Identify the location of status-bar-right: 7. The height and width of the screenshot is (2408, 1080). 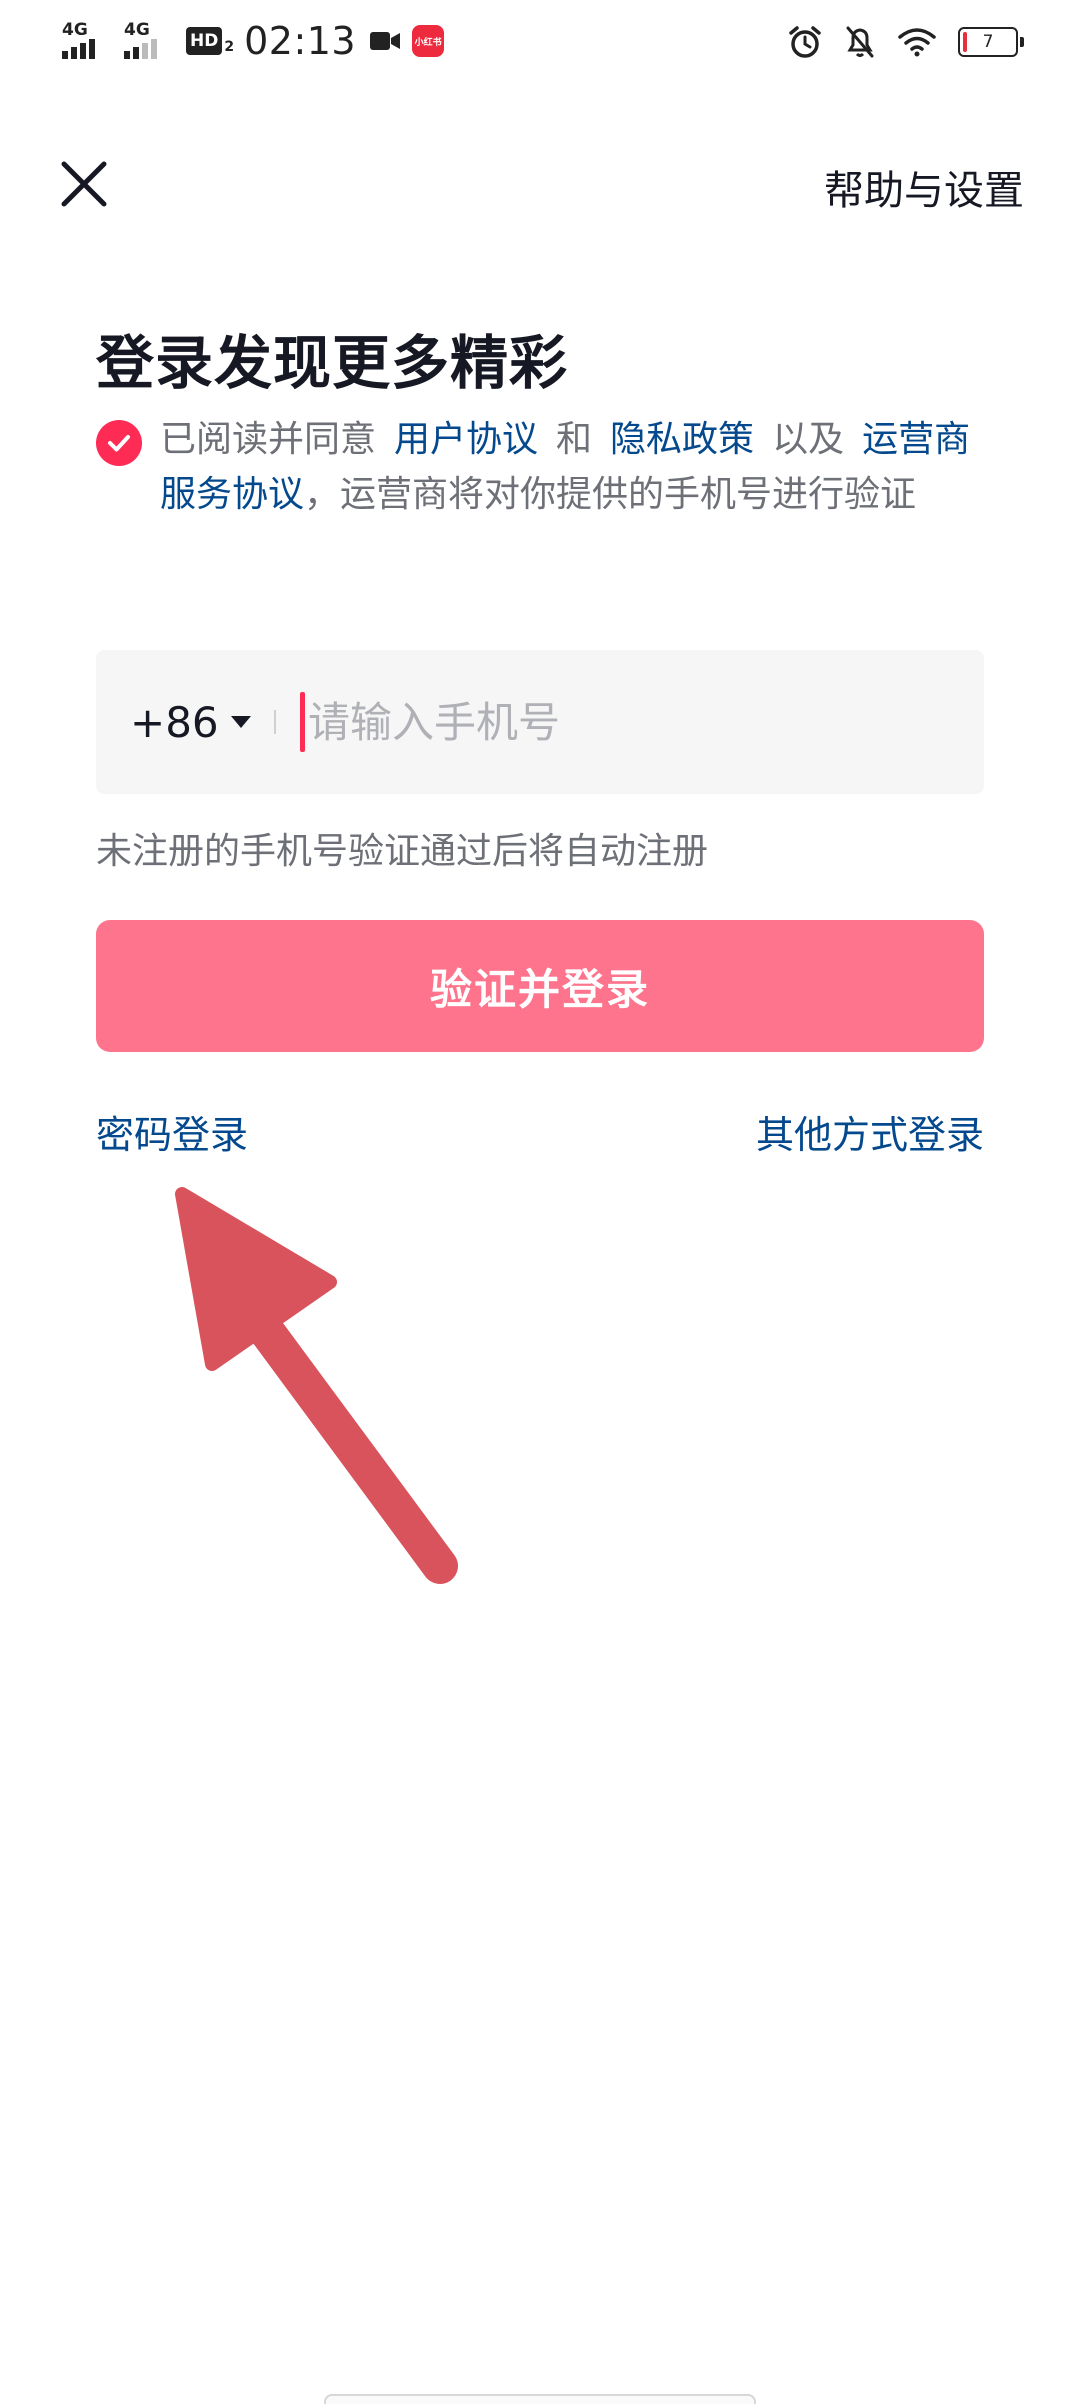
(895, 42).